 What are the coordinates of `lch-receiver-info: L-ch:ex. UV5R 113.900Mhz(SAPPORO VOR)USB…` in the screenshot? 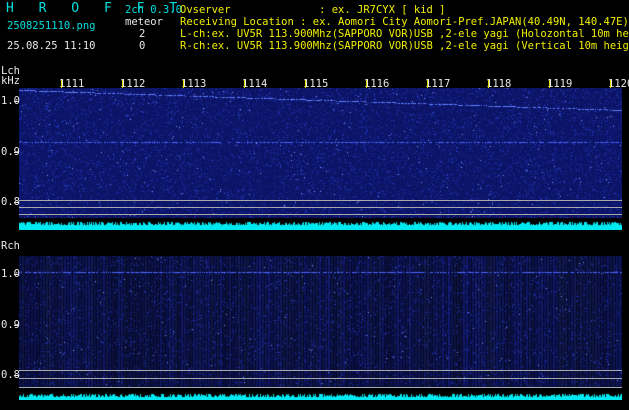 It's located at (404, 34).